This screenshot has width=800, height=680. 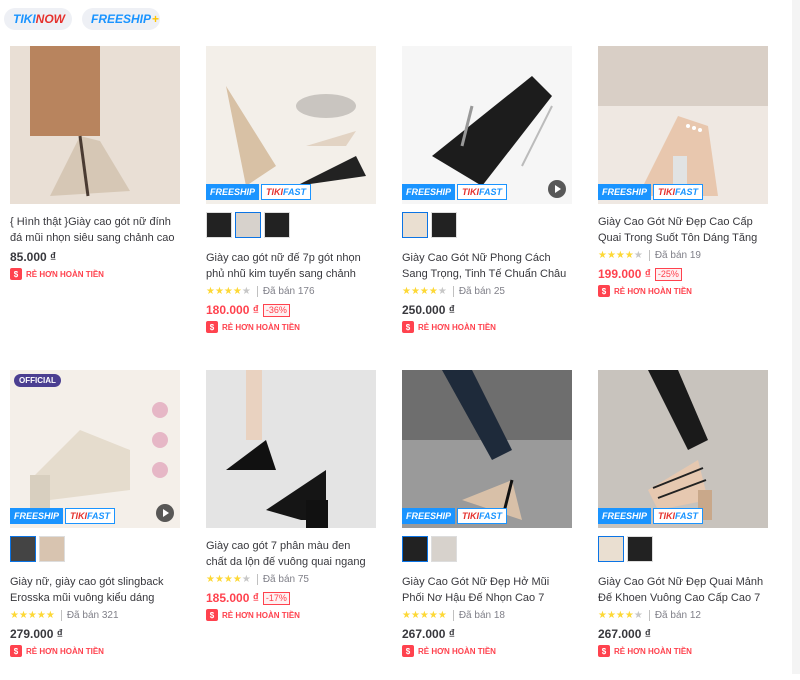 I want to click on rating-row: ★★★★★ Đã bán 75, so click(x=257, y=579).